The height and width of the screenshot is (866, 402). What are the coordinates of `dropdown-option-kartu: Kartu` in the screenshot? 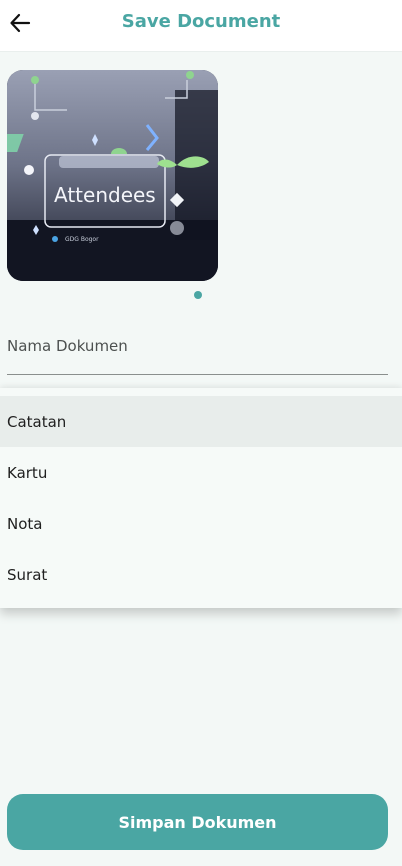 It's located at (201, 472).